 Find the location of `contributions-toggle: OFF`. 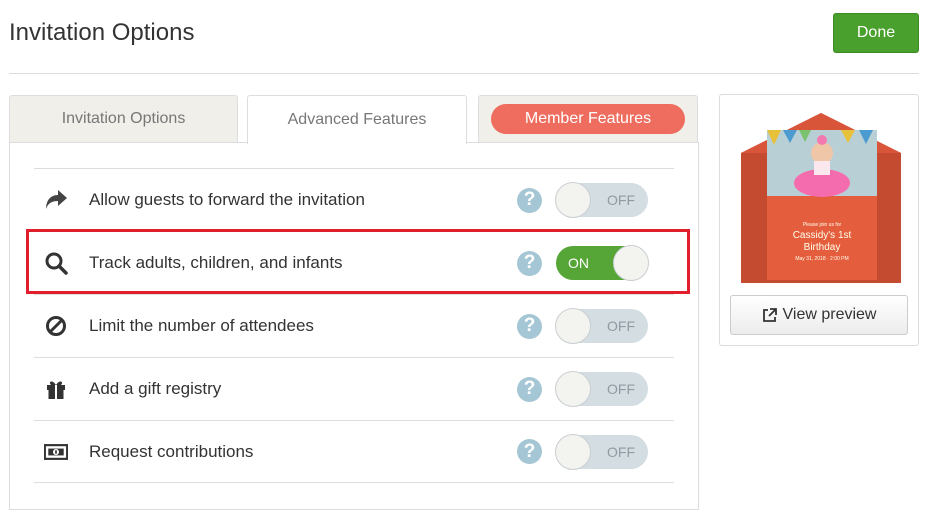

contributions-toggle: OFF is located at coordinates (601, 451).